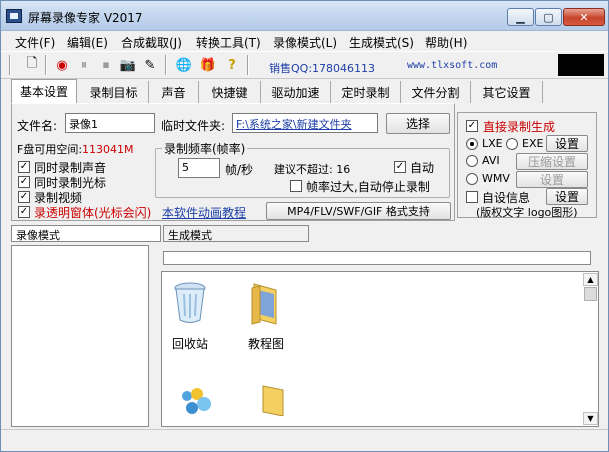  I want to click on auto-checkbox: ✓, so click(400, 167).